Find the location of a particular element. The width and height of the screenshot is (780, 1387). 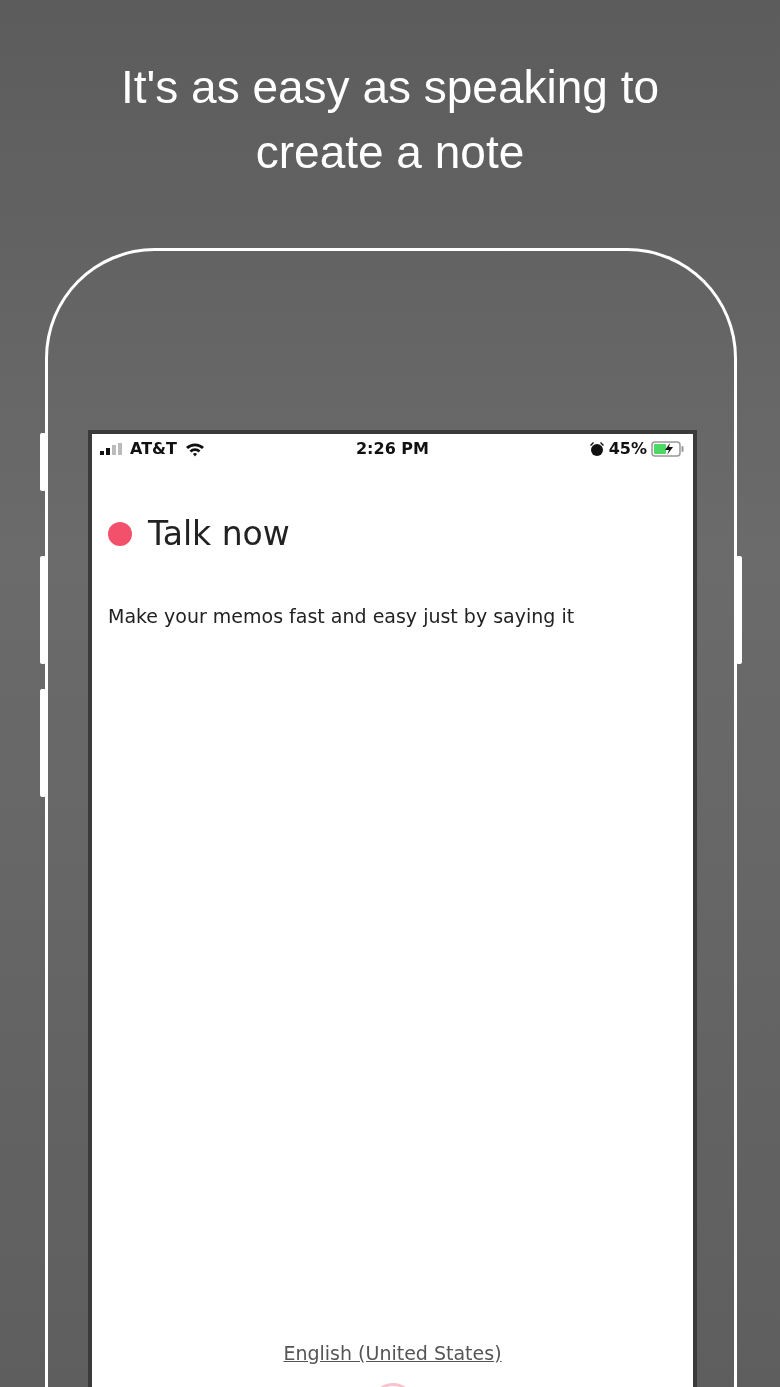

battery-percent: 45% is located at coordinates (627, 449).